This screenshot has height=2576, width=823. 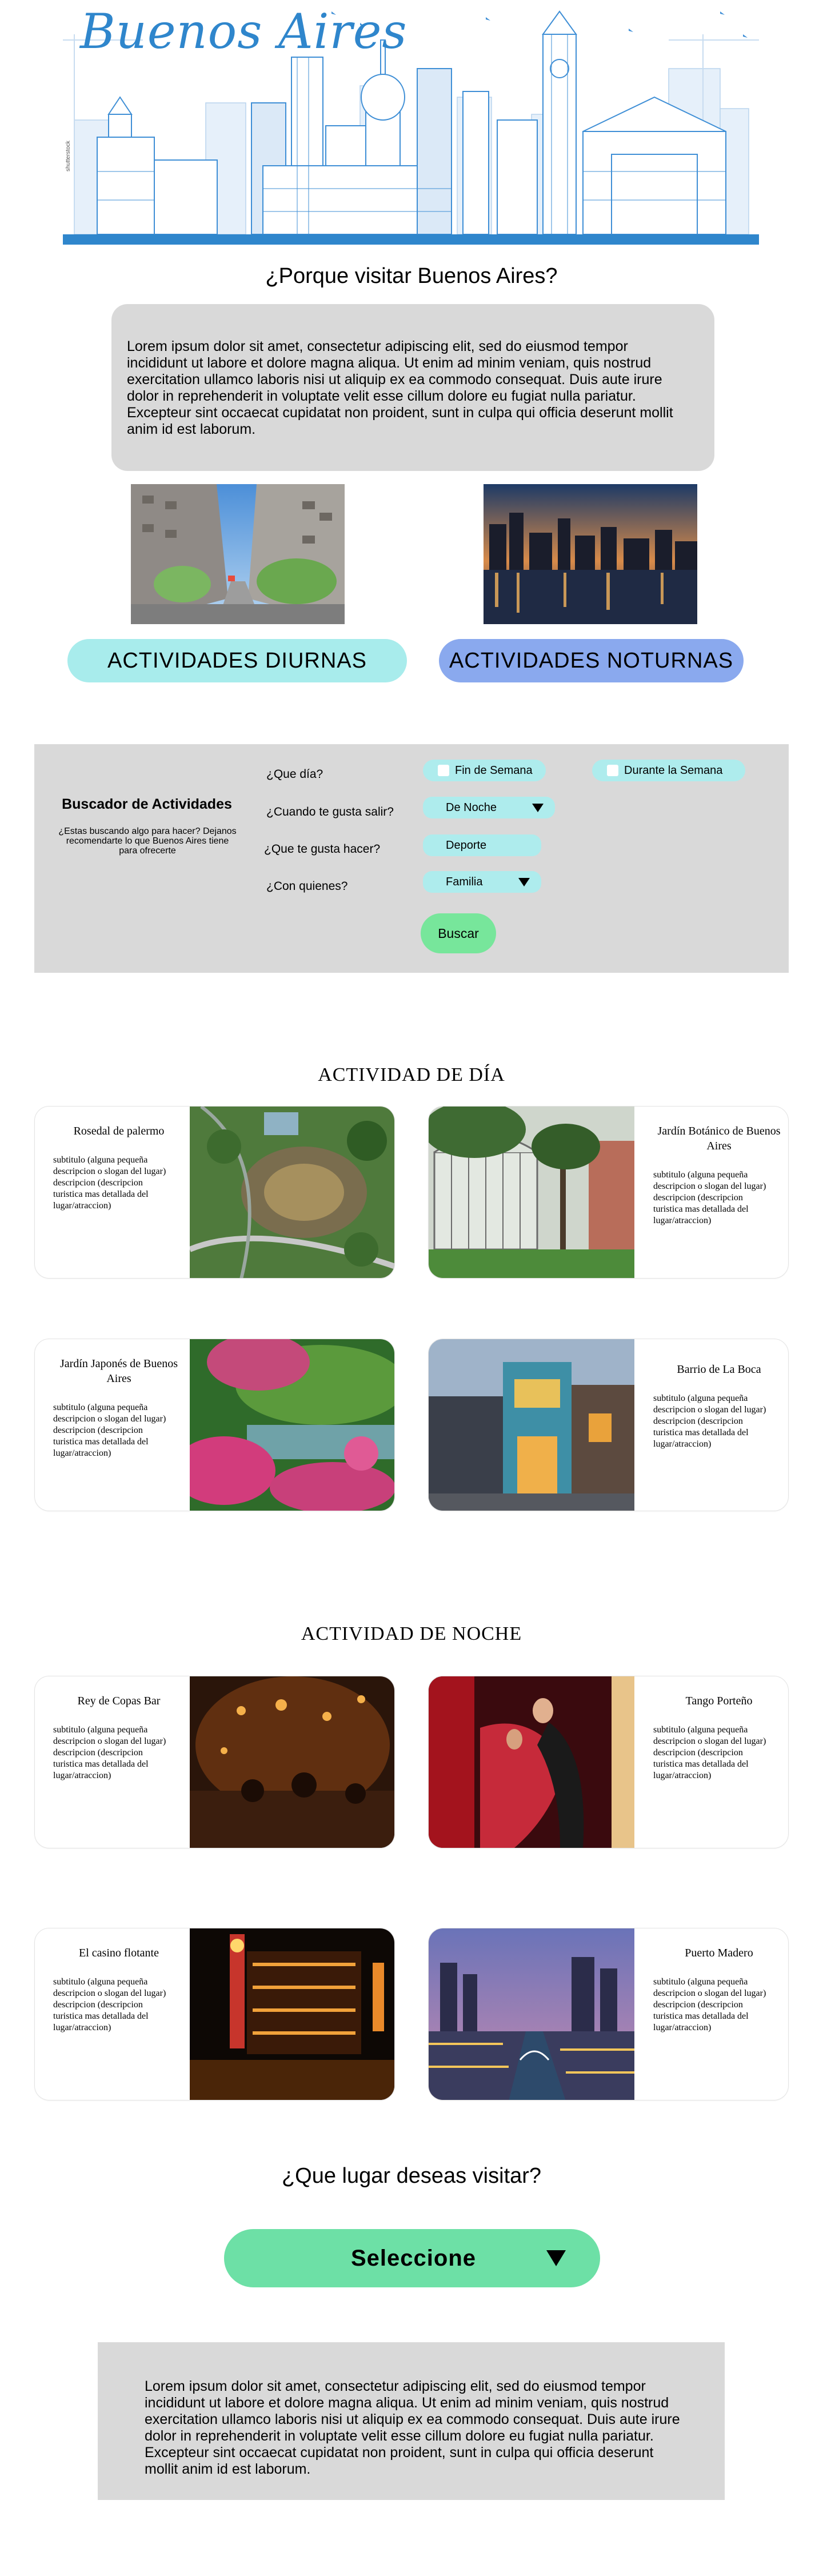 I want to click on card-title: Rosedal de palermo, so click(x=119, y=1131).